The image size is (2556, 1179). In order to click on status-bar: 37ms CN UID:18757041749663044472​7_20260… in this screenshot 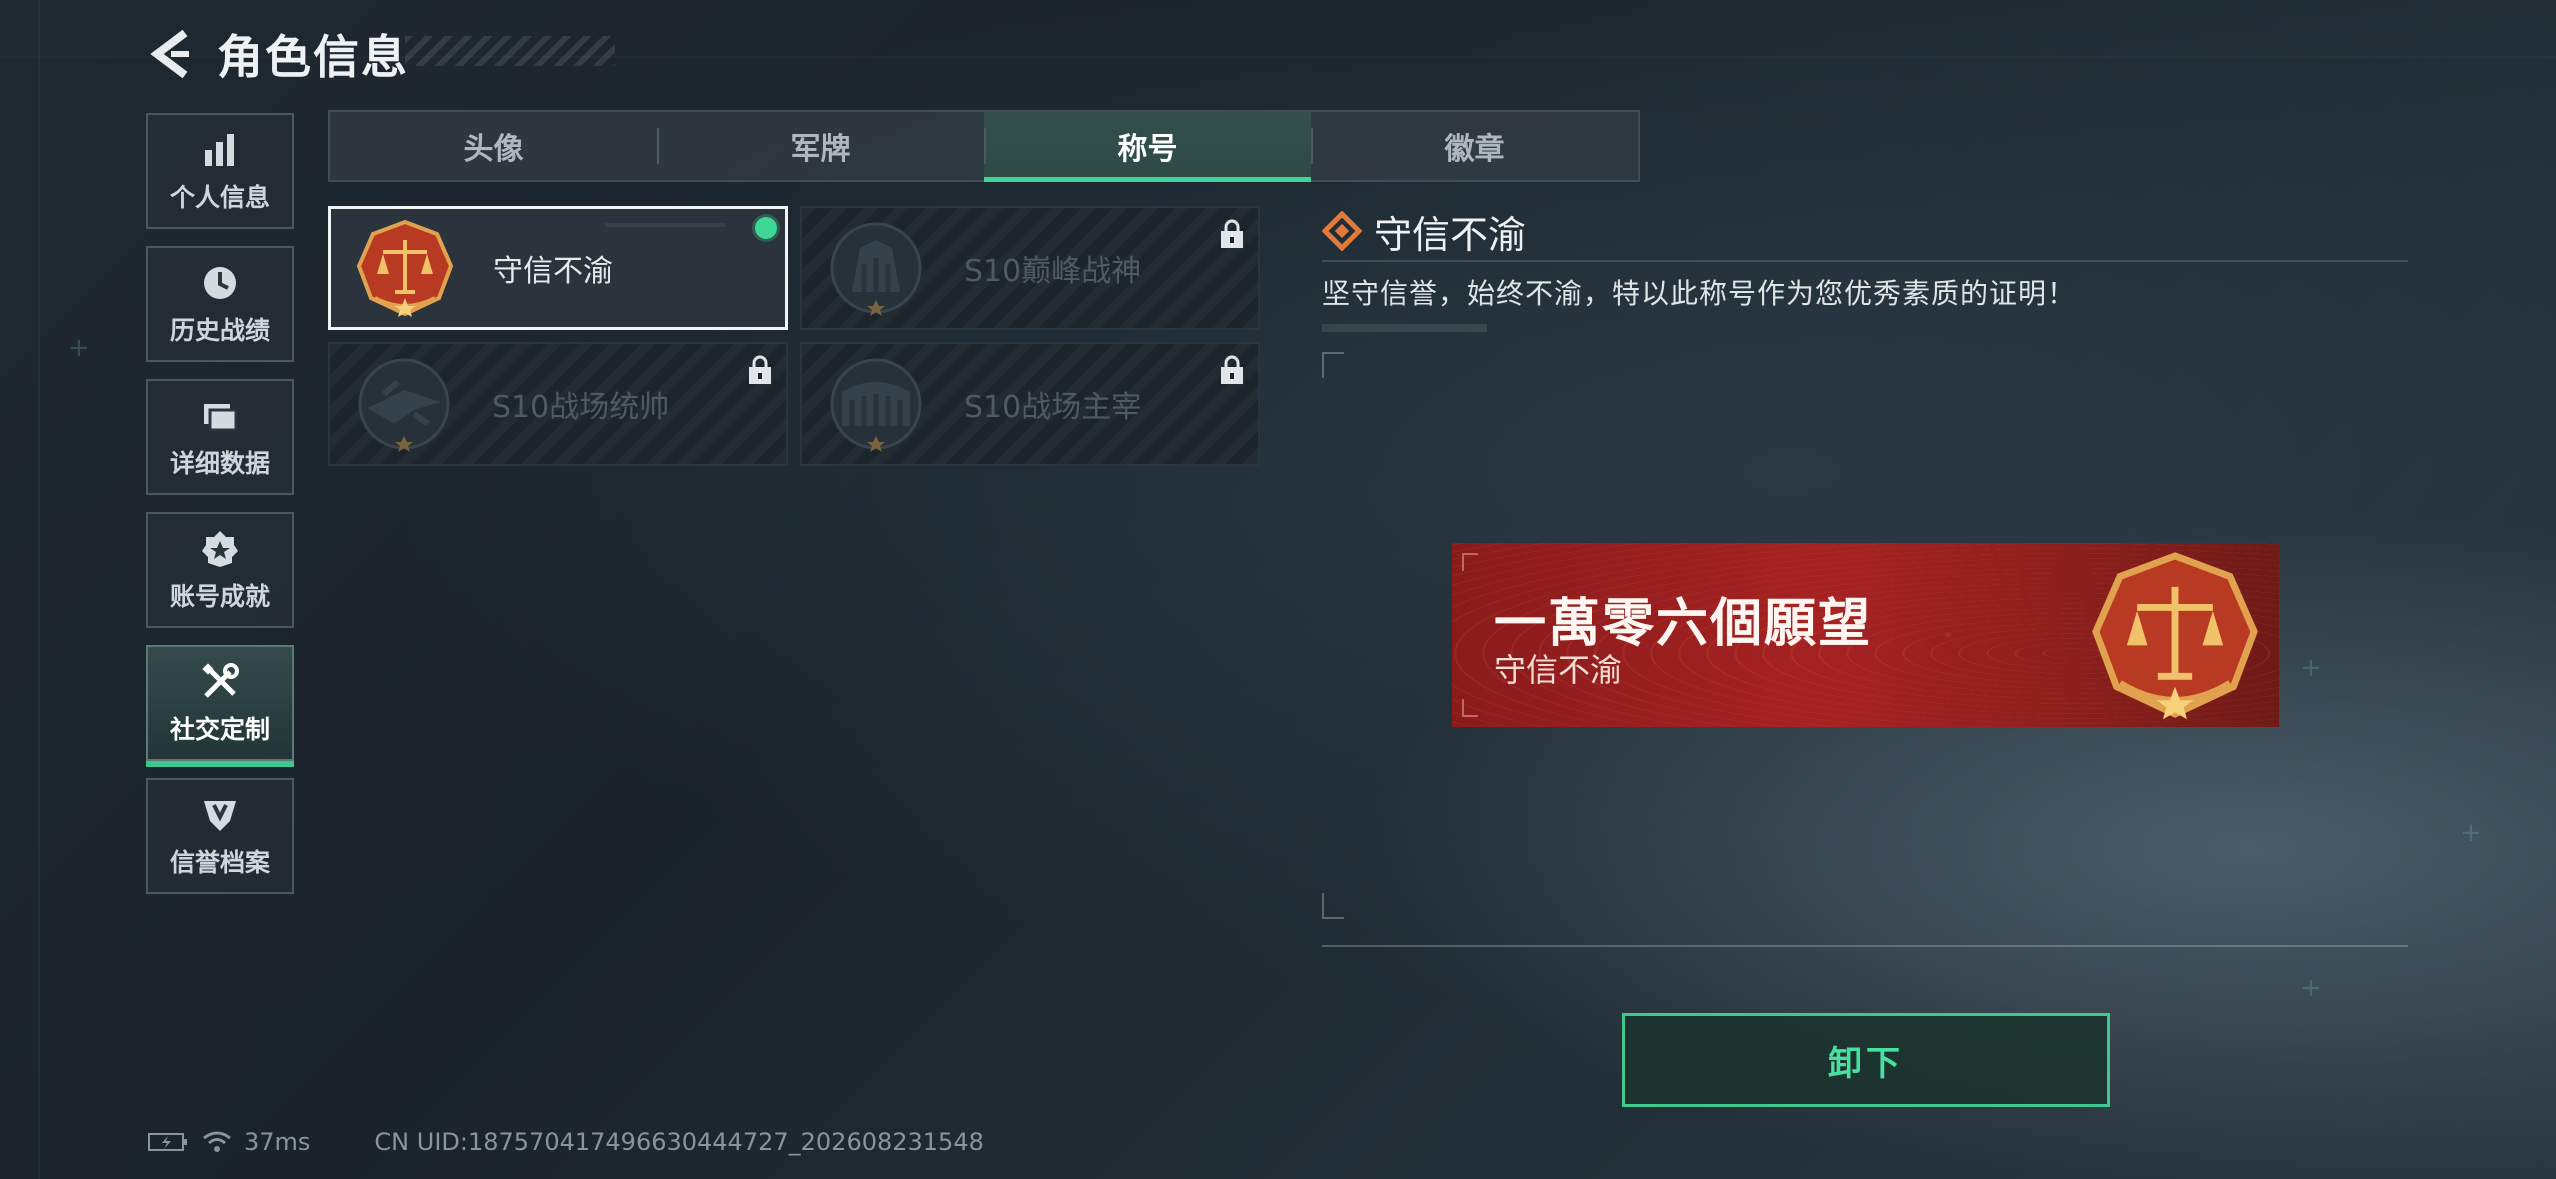, I will do `click(566, 1142)`.